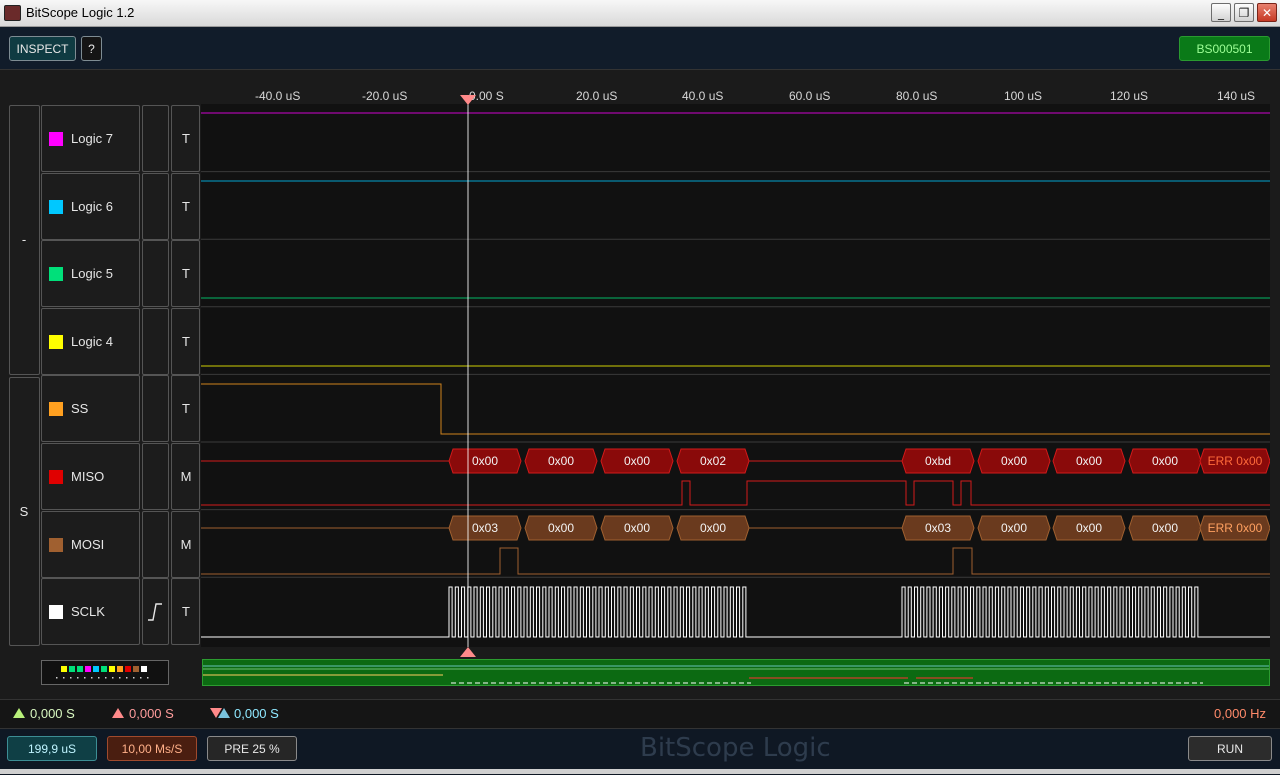  Describe the element at coordinates (252, 748) in the screenshot. I see `pretrigger-button: PRE 25 %` at that location.